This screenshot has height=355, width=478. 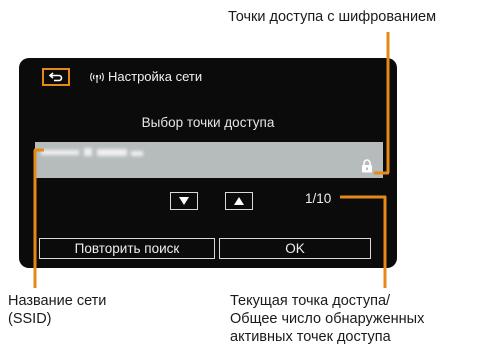 I want to click on annotation-ssid-line1: Название сети, so click(x=57, y=301).